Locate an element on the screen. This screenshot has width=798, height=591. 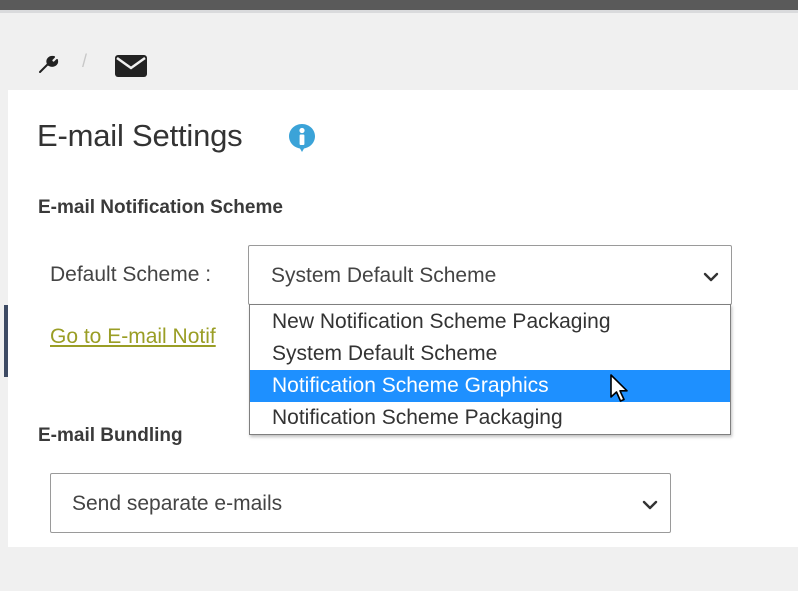
dropdown-option: New Notification Scheme Packaging is located at coordinates (490, 322).